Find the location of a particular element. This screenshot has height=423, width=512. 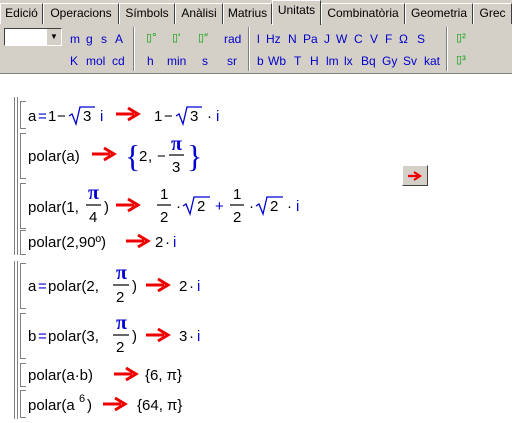

unit-b: b is located at coordinates (260, 61).